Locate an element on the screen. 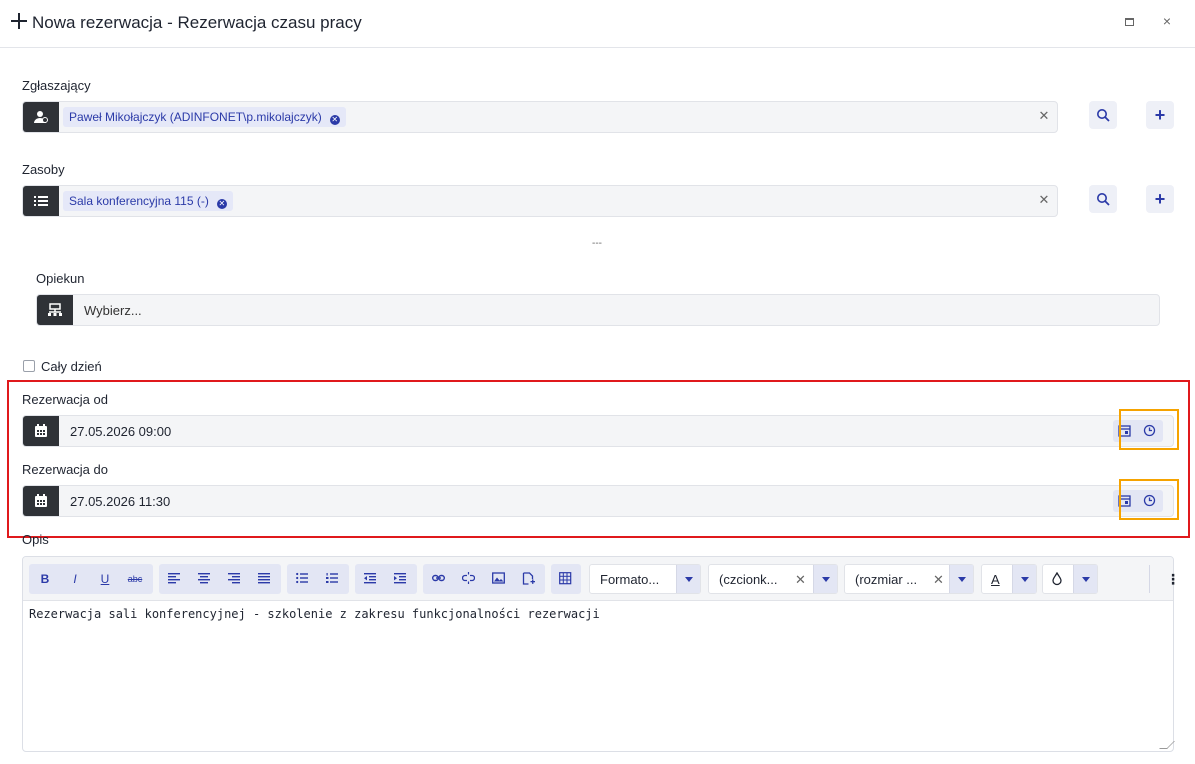 Image resolution: width=1195 pixels, height=764 pixels. guardian-label: Opiekun is located at coordinates (60, 278).